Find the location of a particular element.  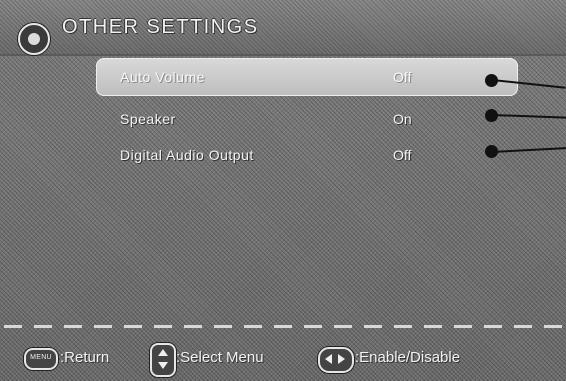

enable-disable-hint: :Enable/Disable is located at coordinates (408, 357).